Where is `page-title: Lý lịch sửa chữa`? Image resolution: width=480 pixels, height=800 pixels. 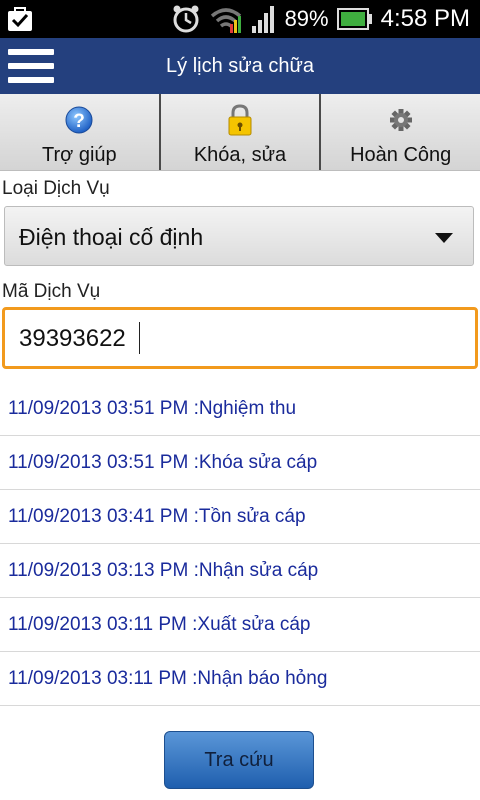
page-title: Lý lịch sửa chữa is located at coordinates (240, 66).